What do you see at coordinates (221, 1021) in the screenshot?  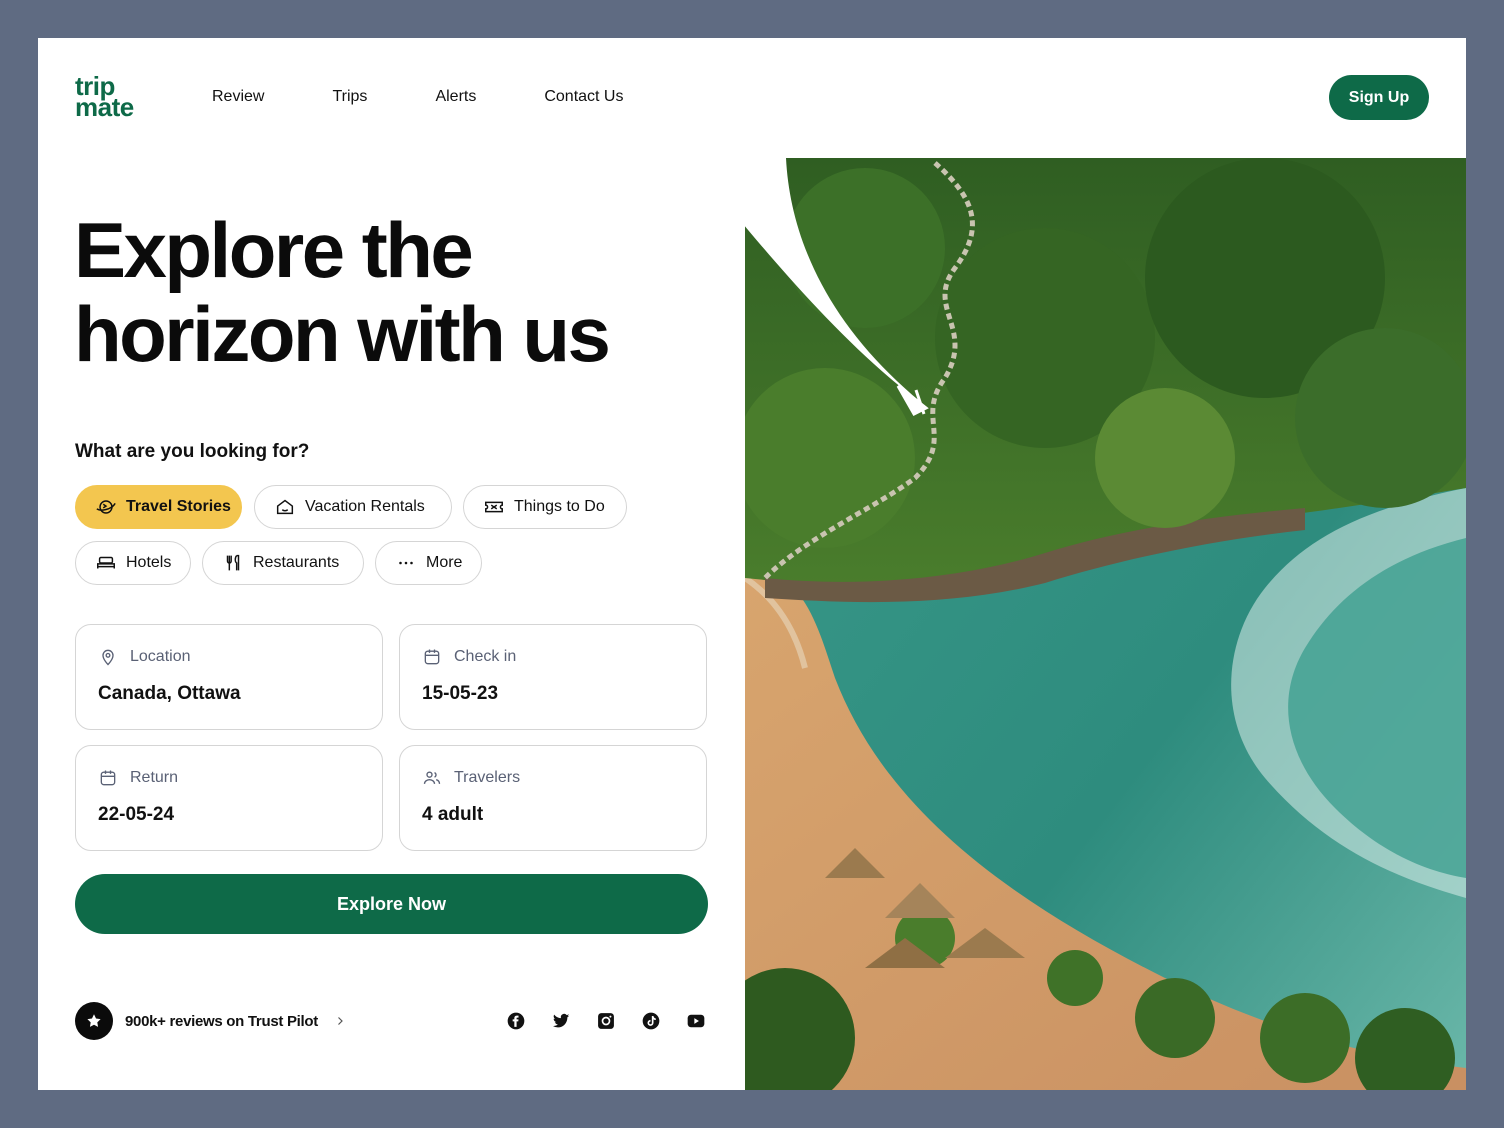 I see `trust-pilot-text: 900k+ reviews on Trust Pilot` at bounding box center [221, 1021].